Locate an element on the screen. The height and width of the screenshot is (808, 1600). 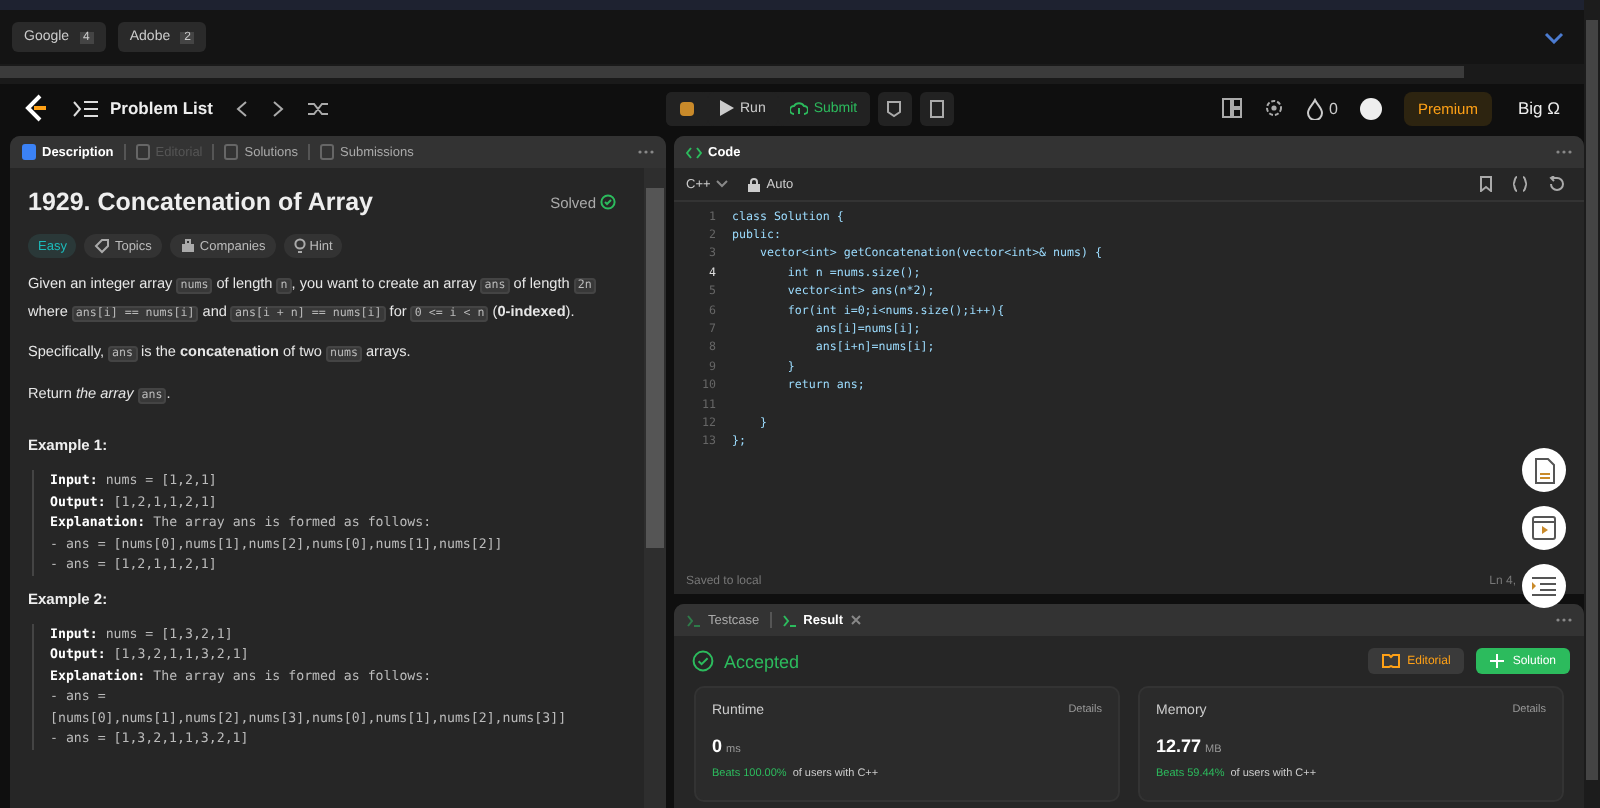
plus-icon is located at coordinates (1497, 661).